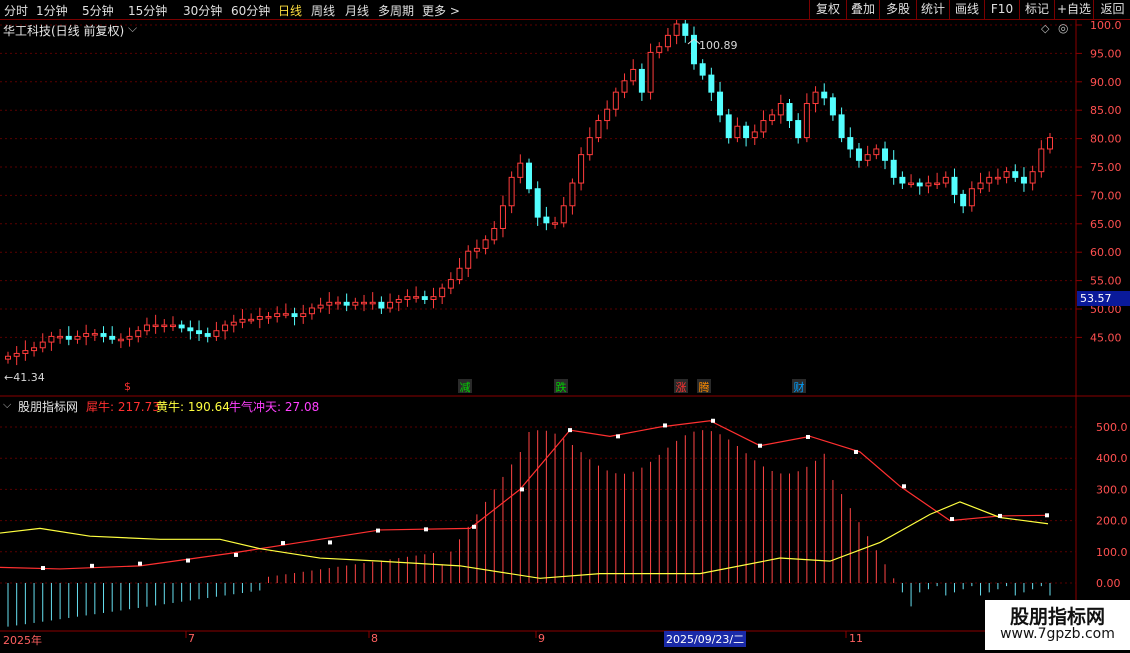 This screenshot has width=1130, height=653. Describe the element at coordinates (123, 407) in the screenshot. I see `indicator-line1-label: 犀牛: 217.73` at that location.